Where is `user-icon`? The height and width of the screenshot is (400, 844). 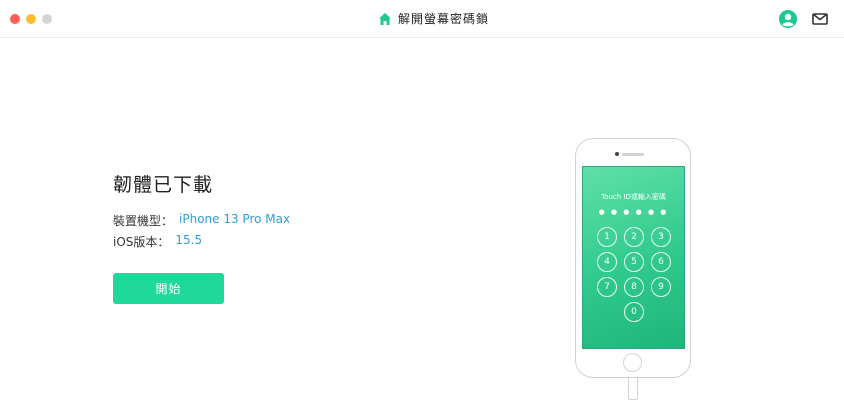 user-icon is located at coordinates (788, 19).